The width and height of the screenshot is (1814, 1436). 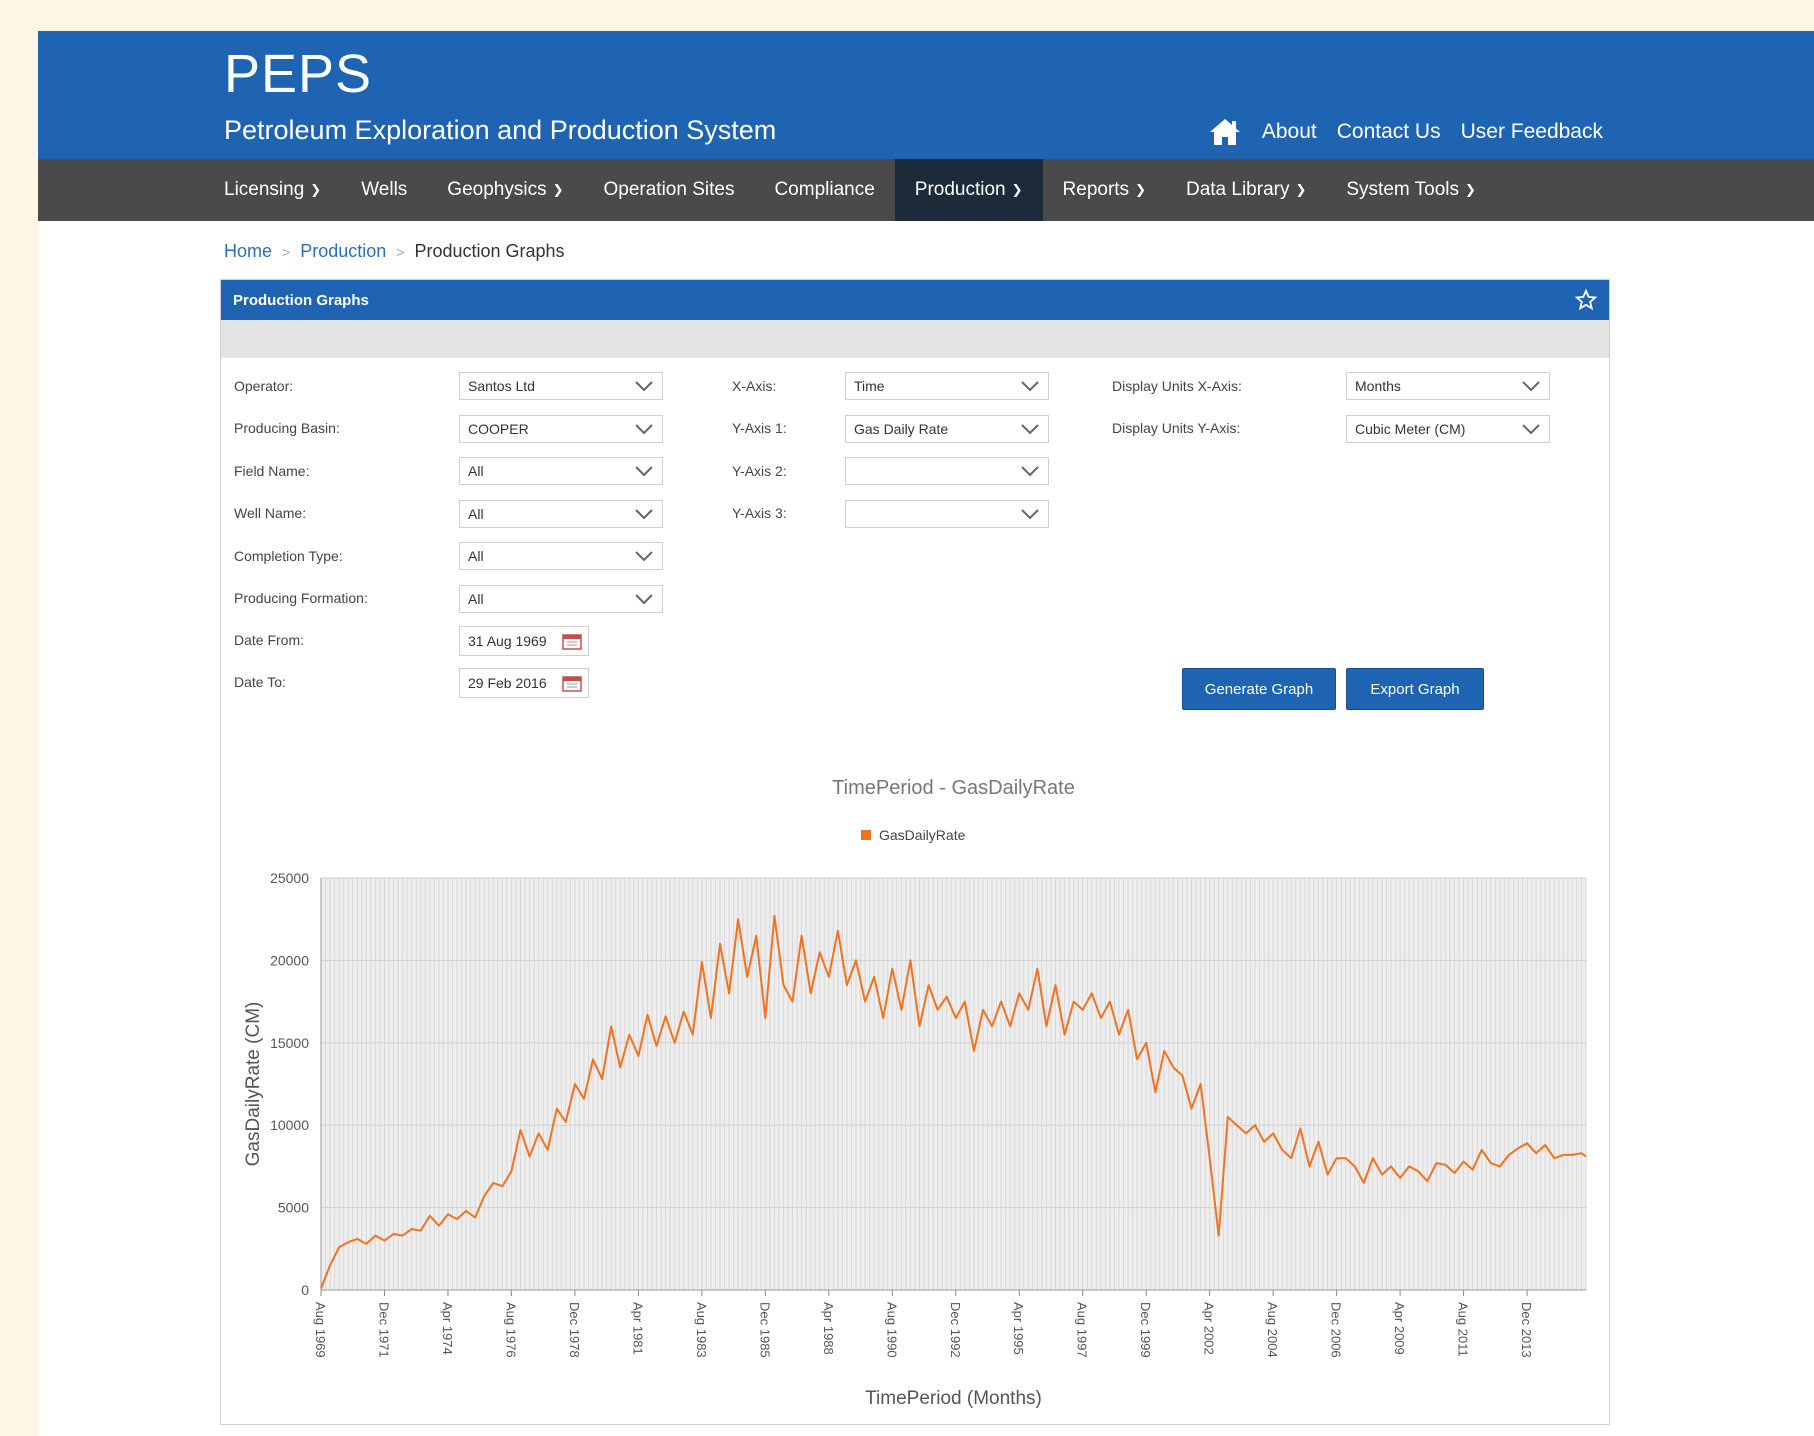 What do you see at coordinates (524, 641) in the screenshot?
I see `date-from-input: 31 Aug 1969` at bounding box center [524, 641].